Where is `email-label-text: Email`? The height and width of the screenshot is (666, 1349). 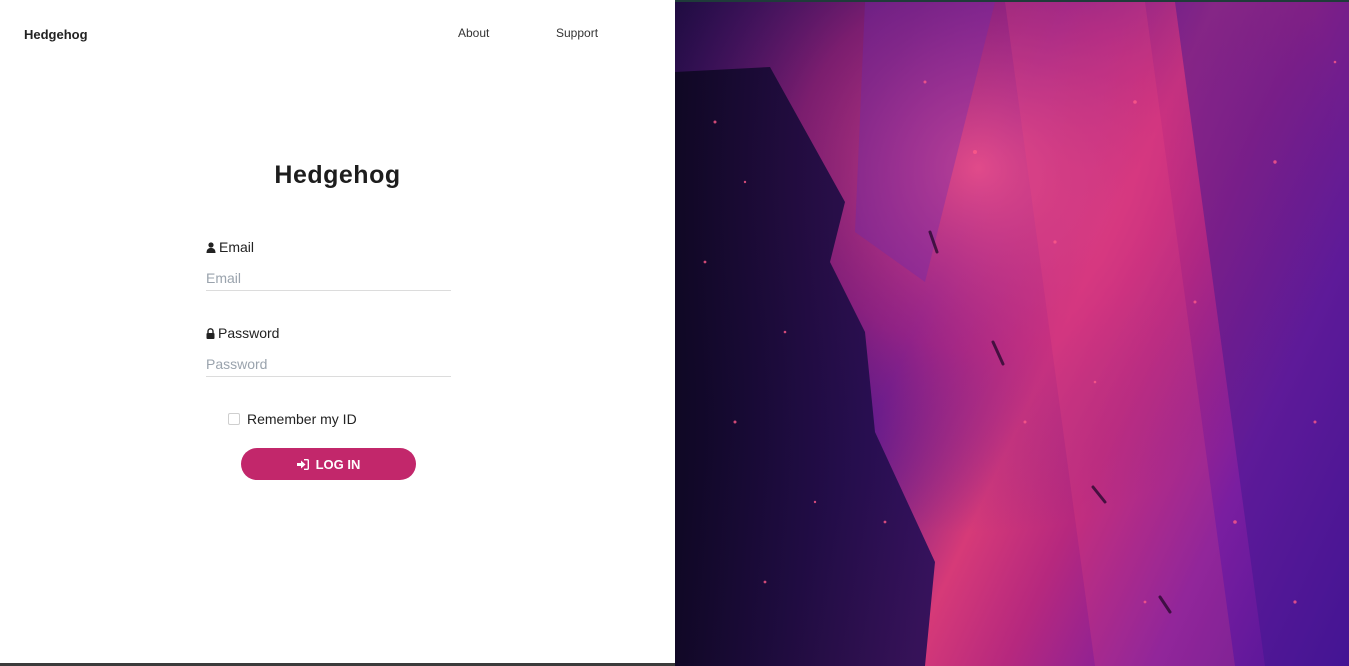
email-label-text: Email is located at coordinates (237, 247).